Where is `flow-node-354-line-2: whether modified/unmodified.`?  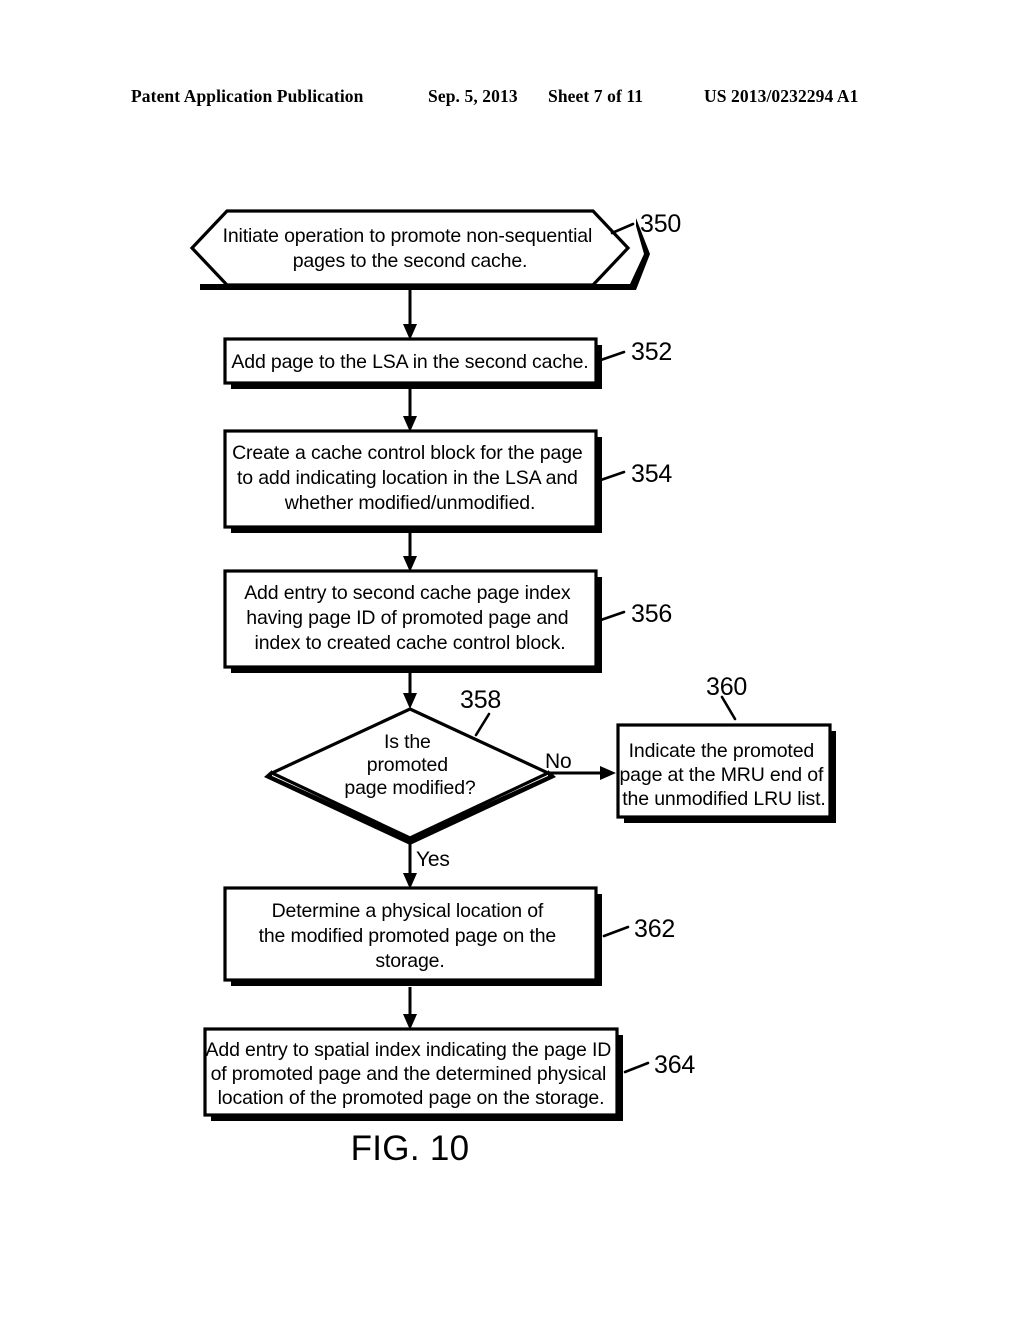 flow-node-354-line-2: whether modified/unmodified. is located at coordinates (410, 503).